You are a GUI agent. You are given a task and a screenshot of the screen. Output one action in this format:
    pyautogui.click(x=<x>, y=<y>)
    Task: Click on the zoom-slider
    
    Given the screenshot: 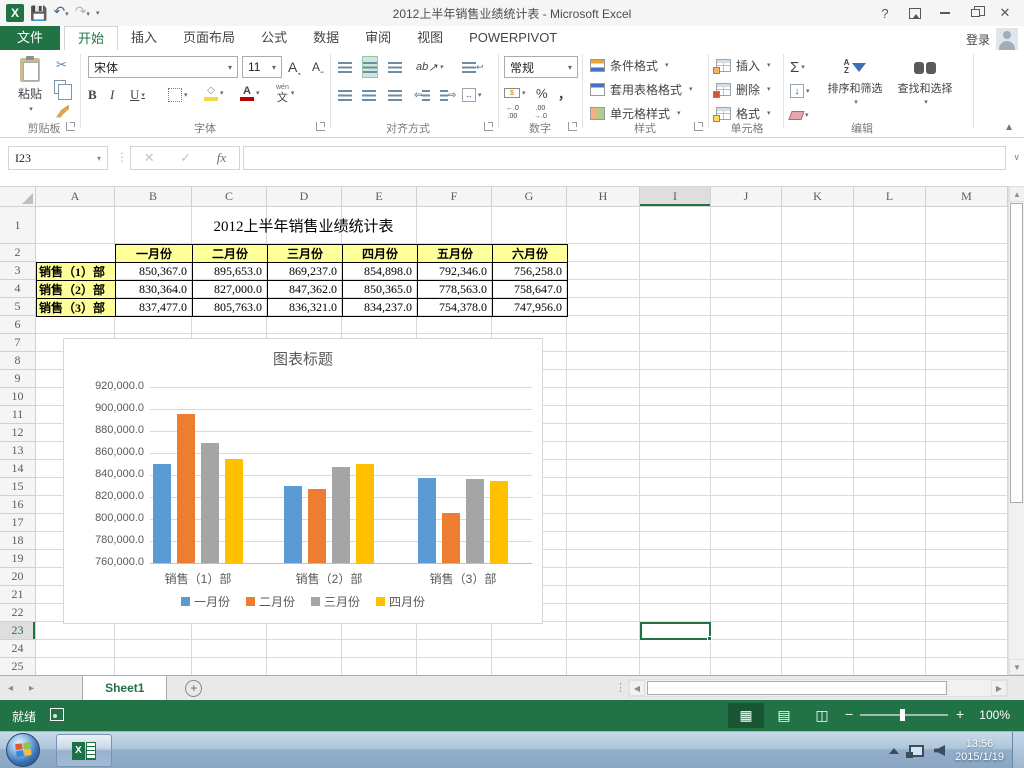 What is the action you would take?
    pyautogui.click(x=904, y=715)
    